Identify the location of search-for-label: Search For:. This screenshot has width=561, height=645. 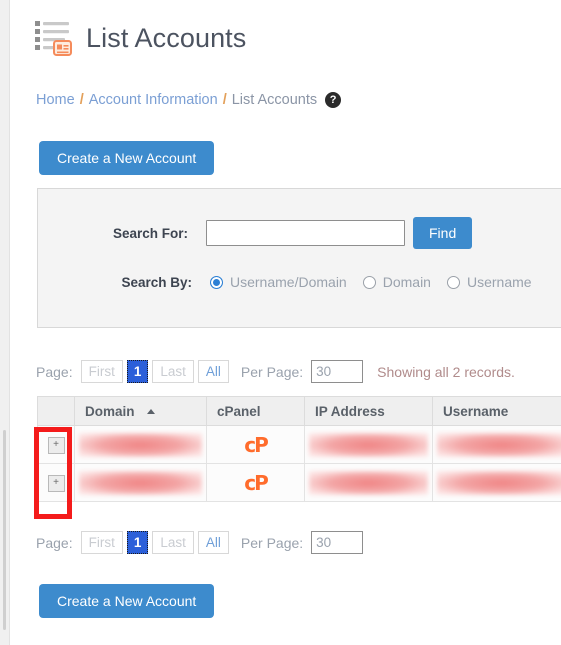
(150, 233).